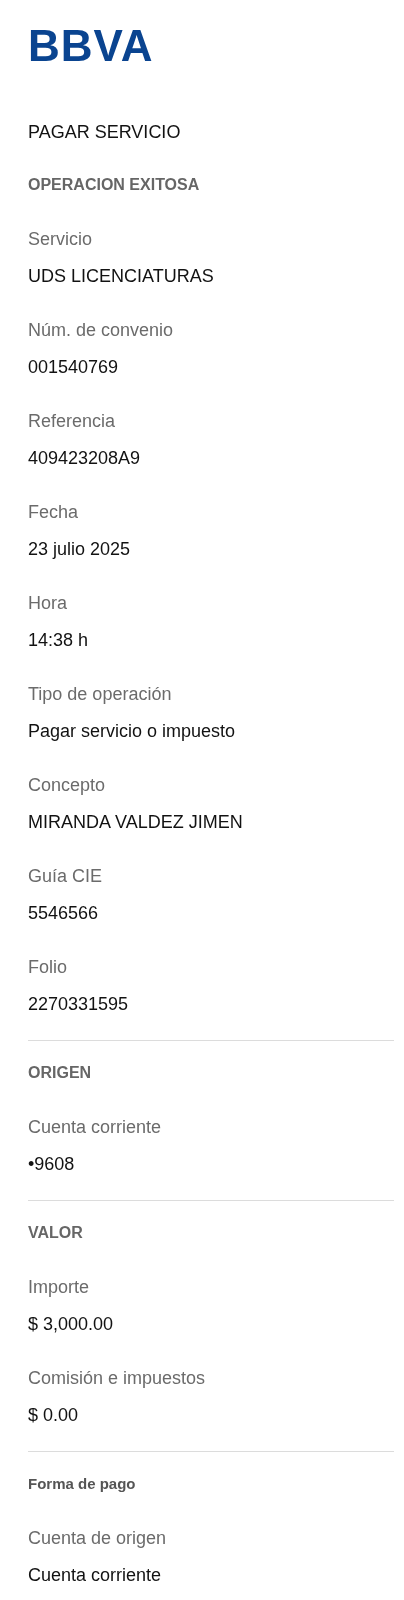  Describe the element at coordinates (135, 822) in the screenshot. I see `field-value: MIRANDA VALDEZ JIMEN` at that location.